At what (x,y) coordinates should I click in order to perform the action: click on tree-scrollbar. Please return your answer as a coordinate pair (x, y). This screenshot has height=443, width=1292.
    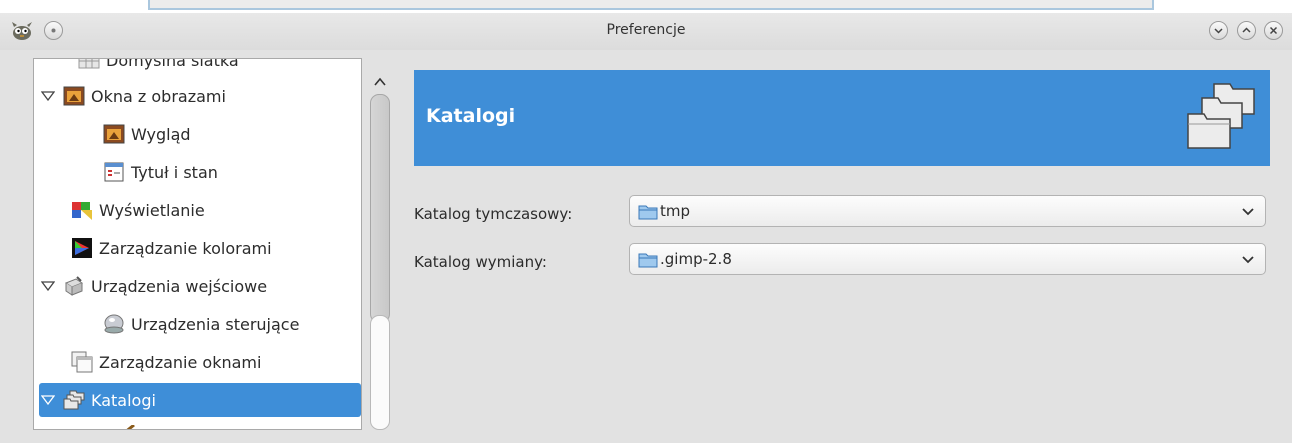
    Looking at the image, I should click on (380, 251).